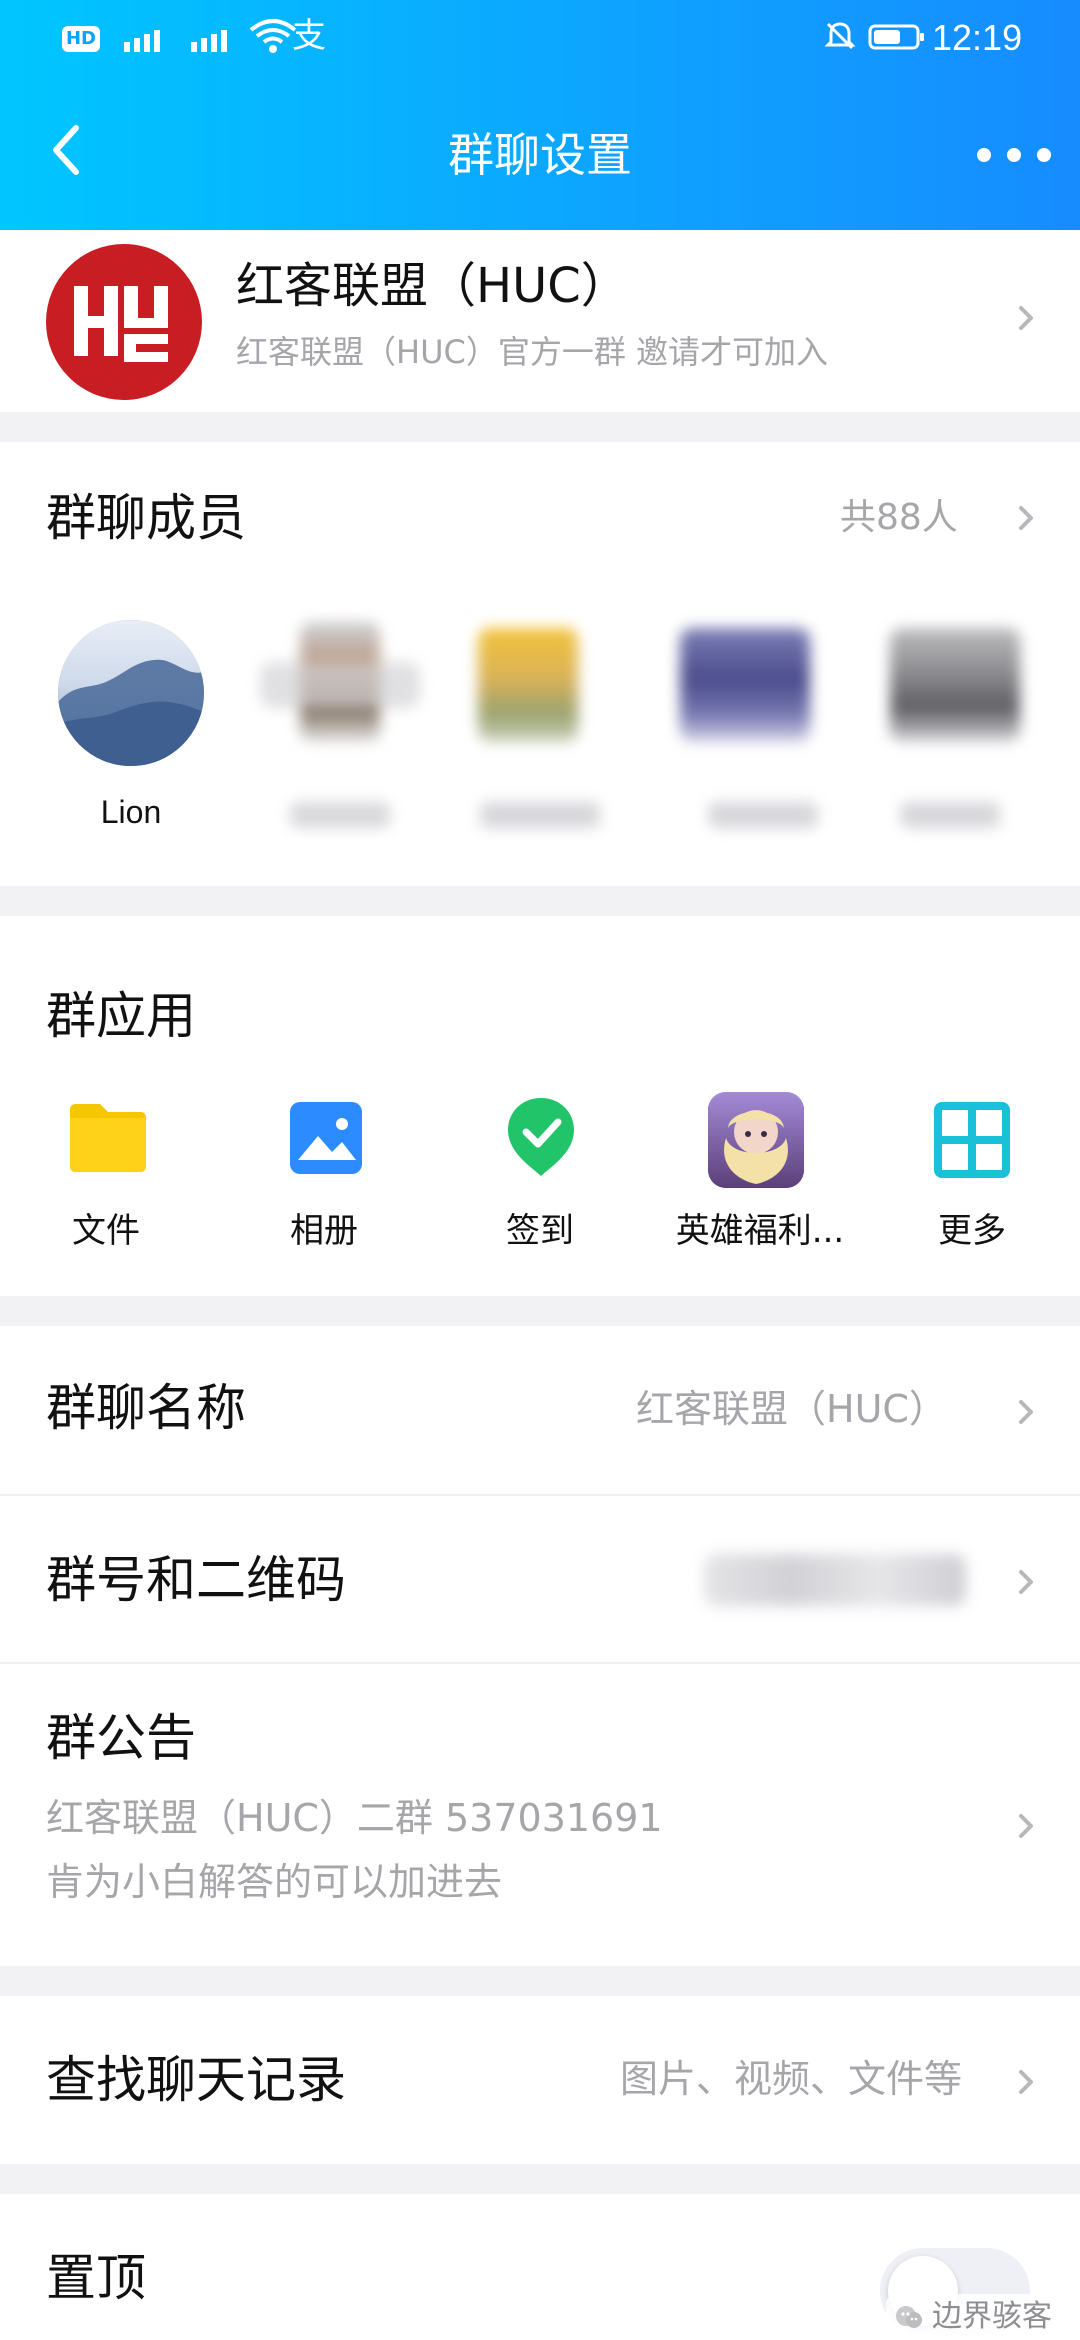 The image size is (1080, 2340). Describe the element at coordinates (909, 2317) in the screenshot. I see `wechat-icon` at that location.